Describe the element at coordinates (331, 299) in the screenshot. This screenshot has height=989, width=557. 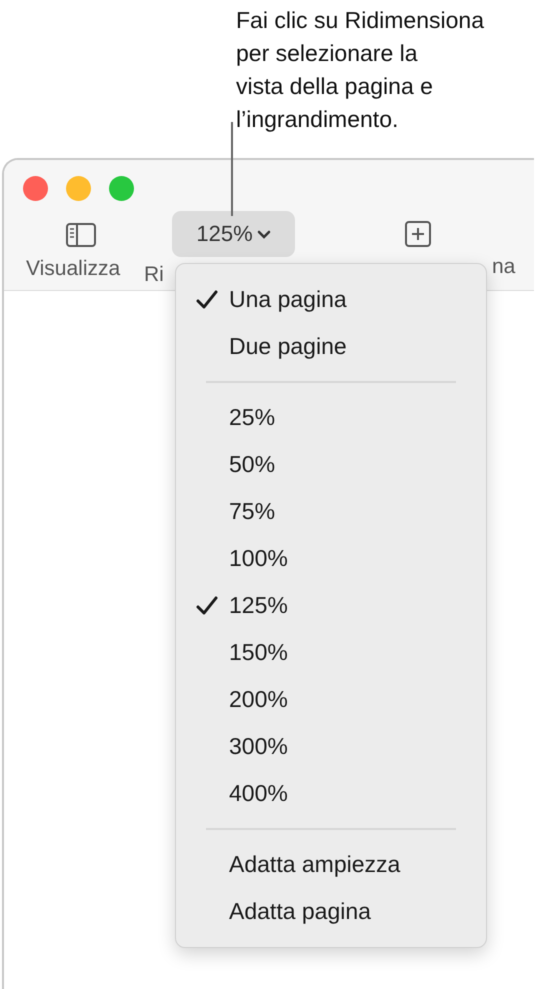
I see `menu-item: Una pagina` at that location.